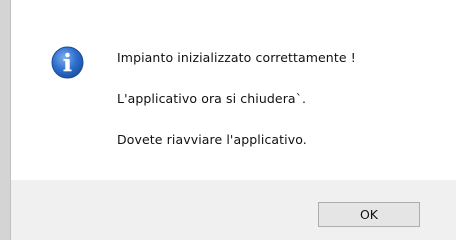  I want to click on info-icon, so click(67, 62).